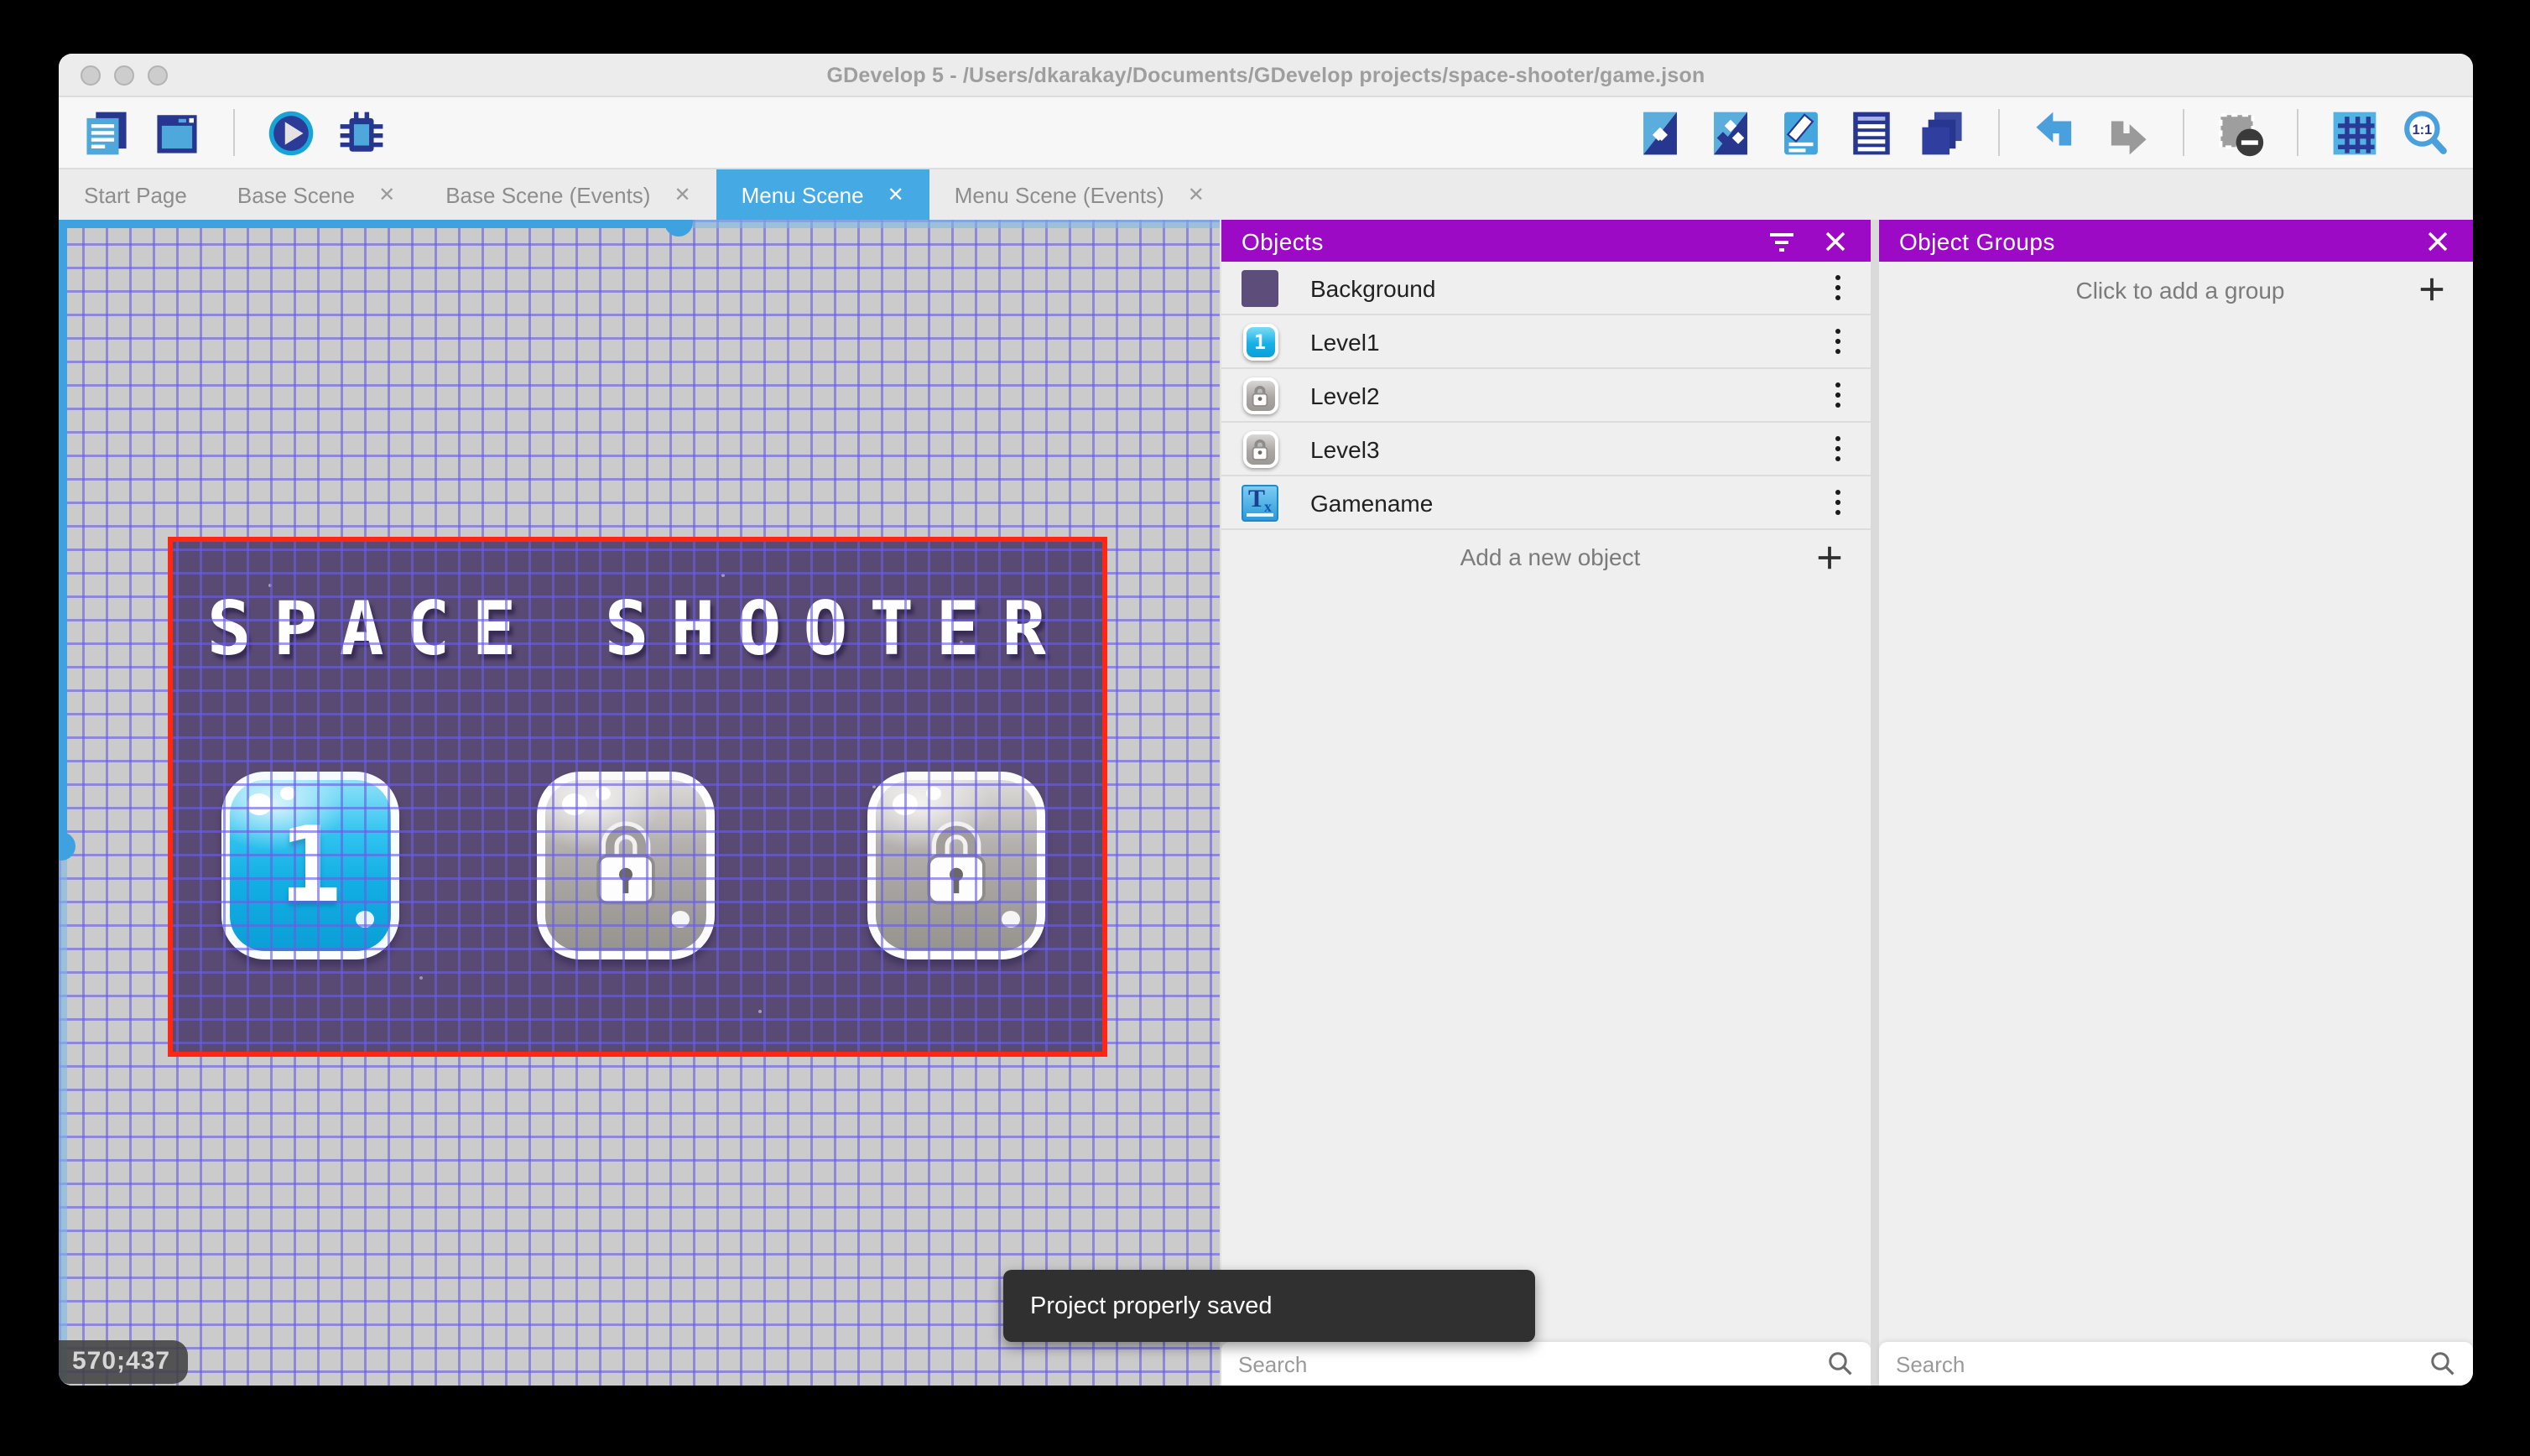  I want to click on object-row-gamename: Tx Gamename, so click(1546, 503).